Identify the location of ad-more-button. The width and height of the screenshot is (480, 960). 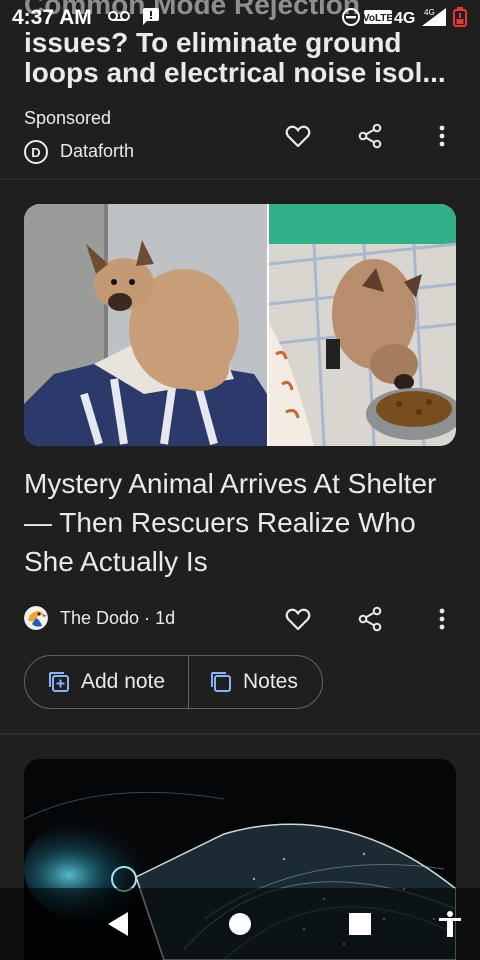
(442, 136).